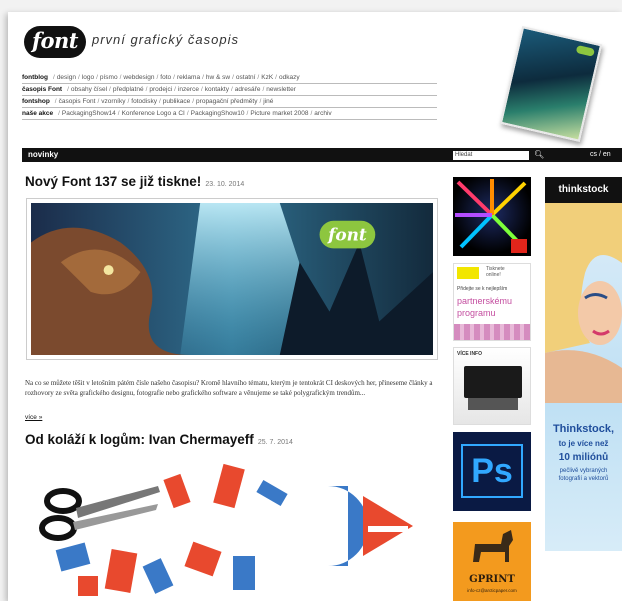 Image resolution: width=622 pixels, height=601 pixels. Describe the element at coordinates (585, 50) in the screenshot. I see `magazine-logo` at that location.